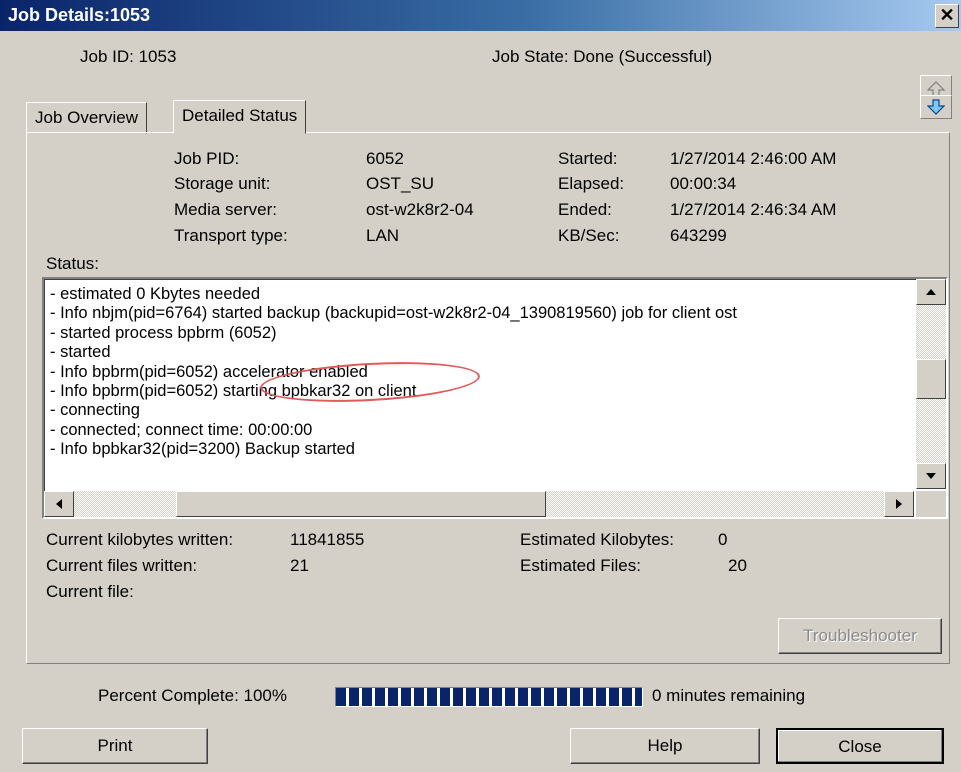 This screenshot has height=772, width=961. I want to click on scroll-down-button, so click(931, 476).